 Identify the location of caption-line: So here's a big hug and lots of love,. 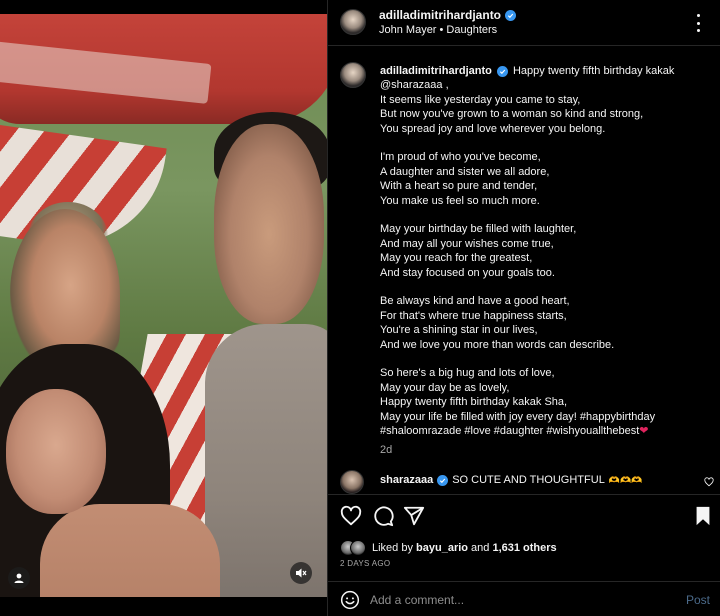
(467, 373).